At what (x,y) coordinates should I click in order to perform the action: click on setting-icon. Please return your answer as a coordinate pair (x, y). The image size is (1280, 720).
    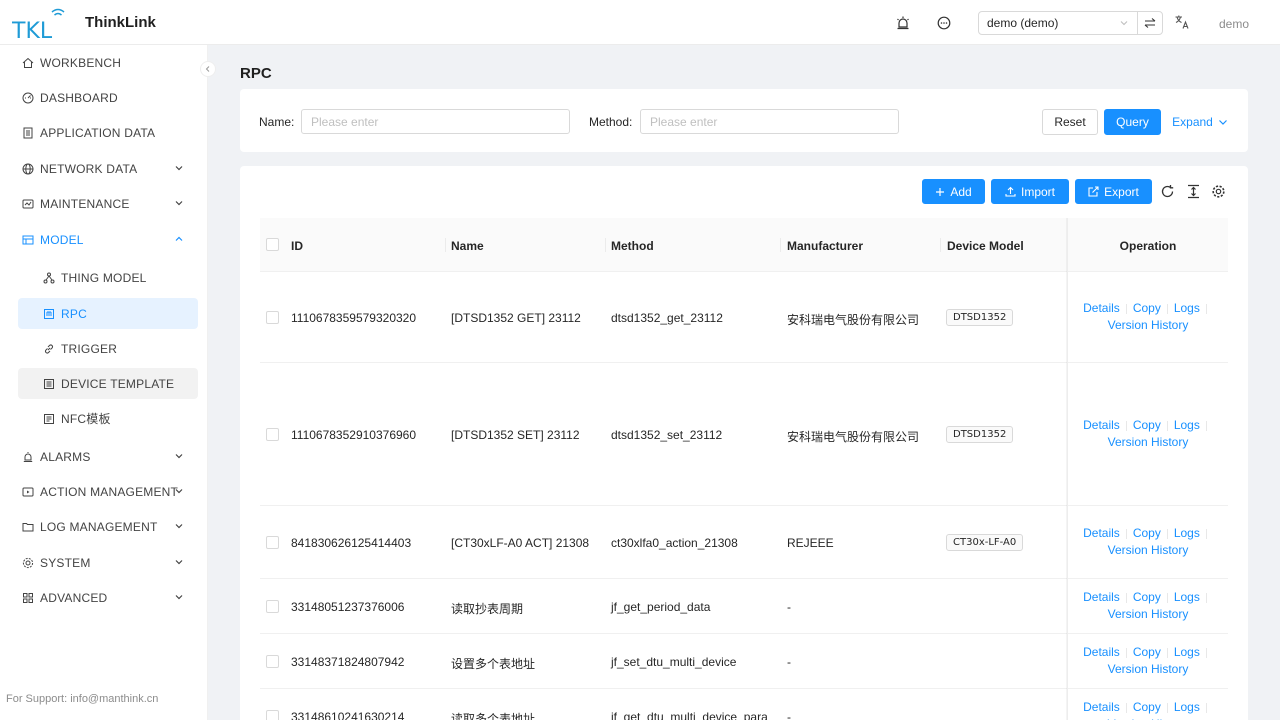
    Looking at the image, I should click on (1218, 191).